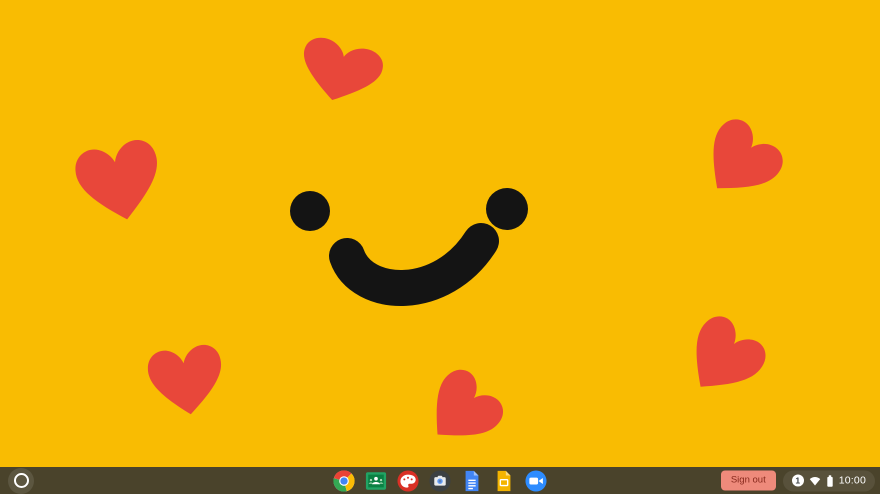  I want to click on app-button-canvas, so click(408, 480).